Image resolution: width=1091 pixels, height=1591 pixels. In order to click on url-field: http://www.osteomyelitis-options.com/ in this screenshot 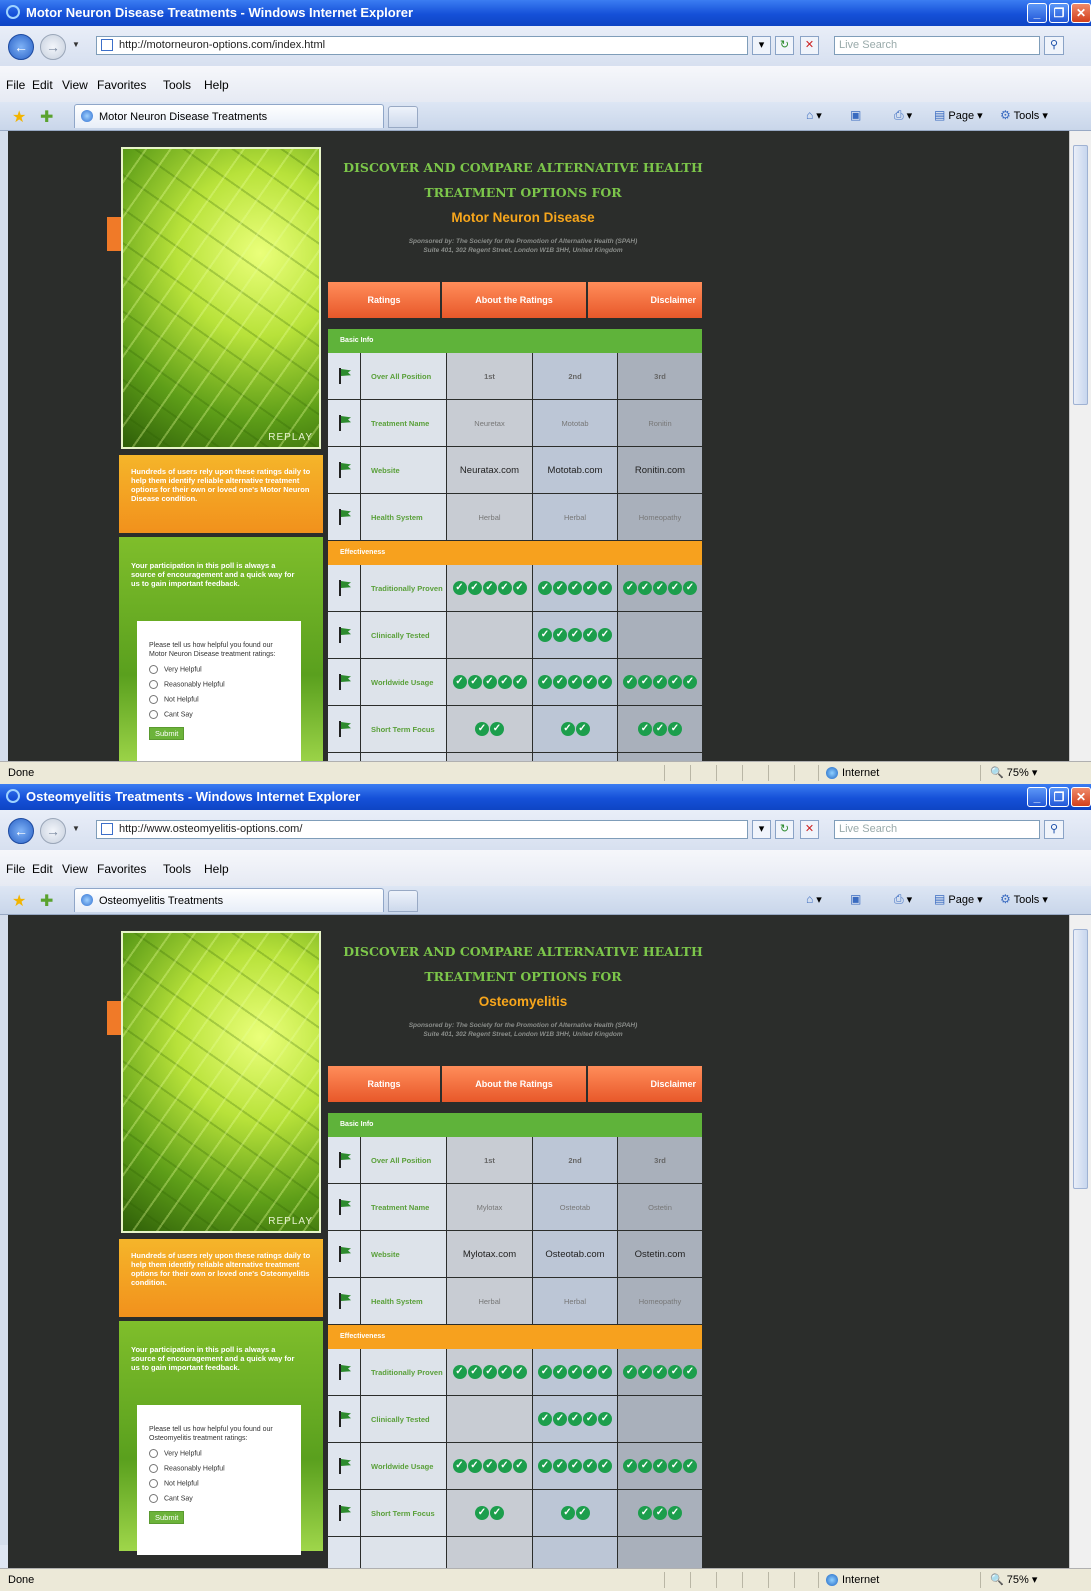, I will do `click(422, 829)`.